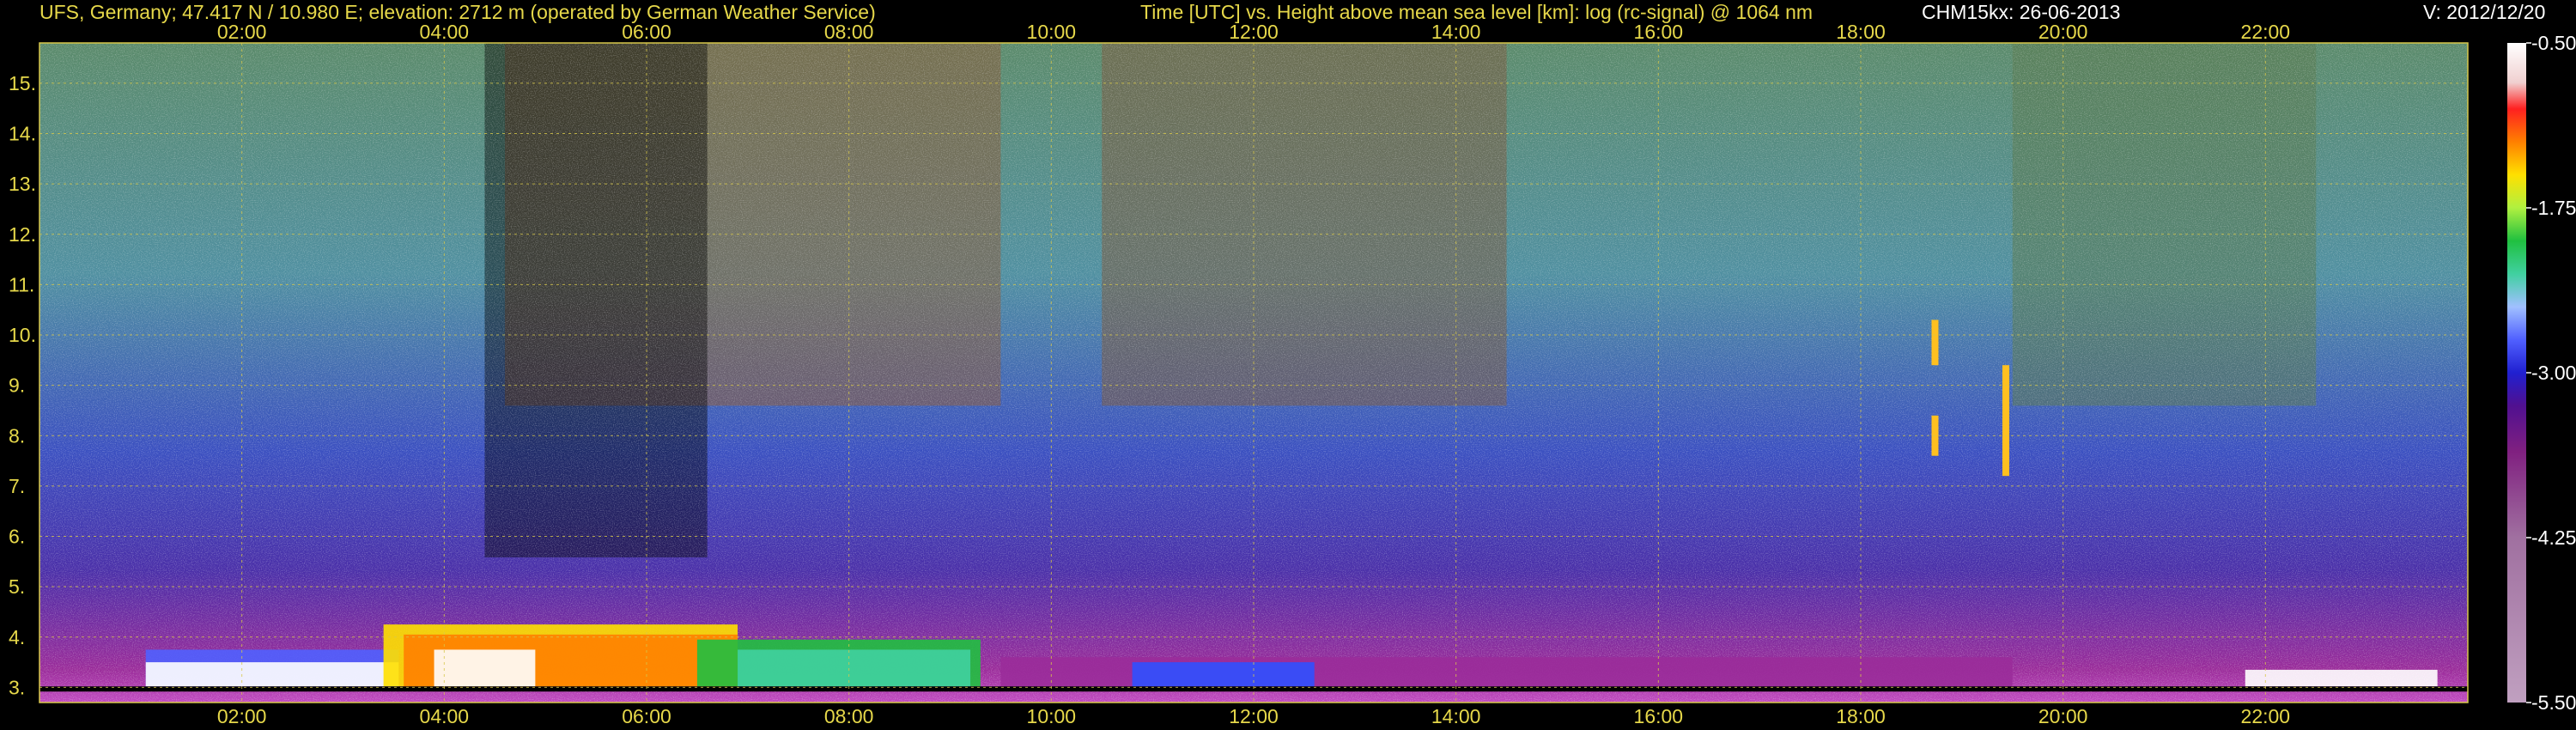  What do you see at coordinates (23, 234) in the screenshot?
I see `y-tick-label: 12.` at bounding box center [23, 234].